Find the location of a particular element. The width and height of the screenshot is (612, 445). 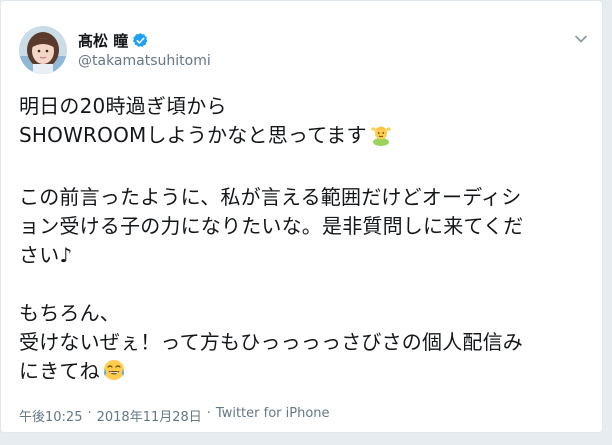

tweet-line-text: SHOWROOMしようかなと思ってます is located at coordinates (193, 135).